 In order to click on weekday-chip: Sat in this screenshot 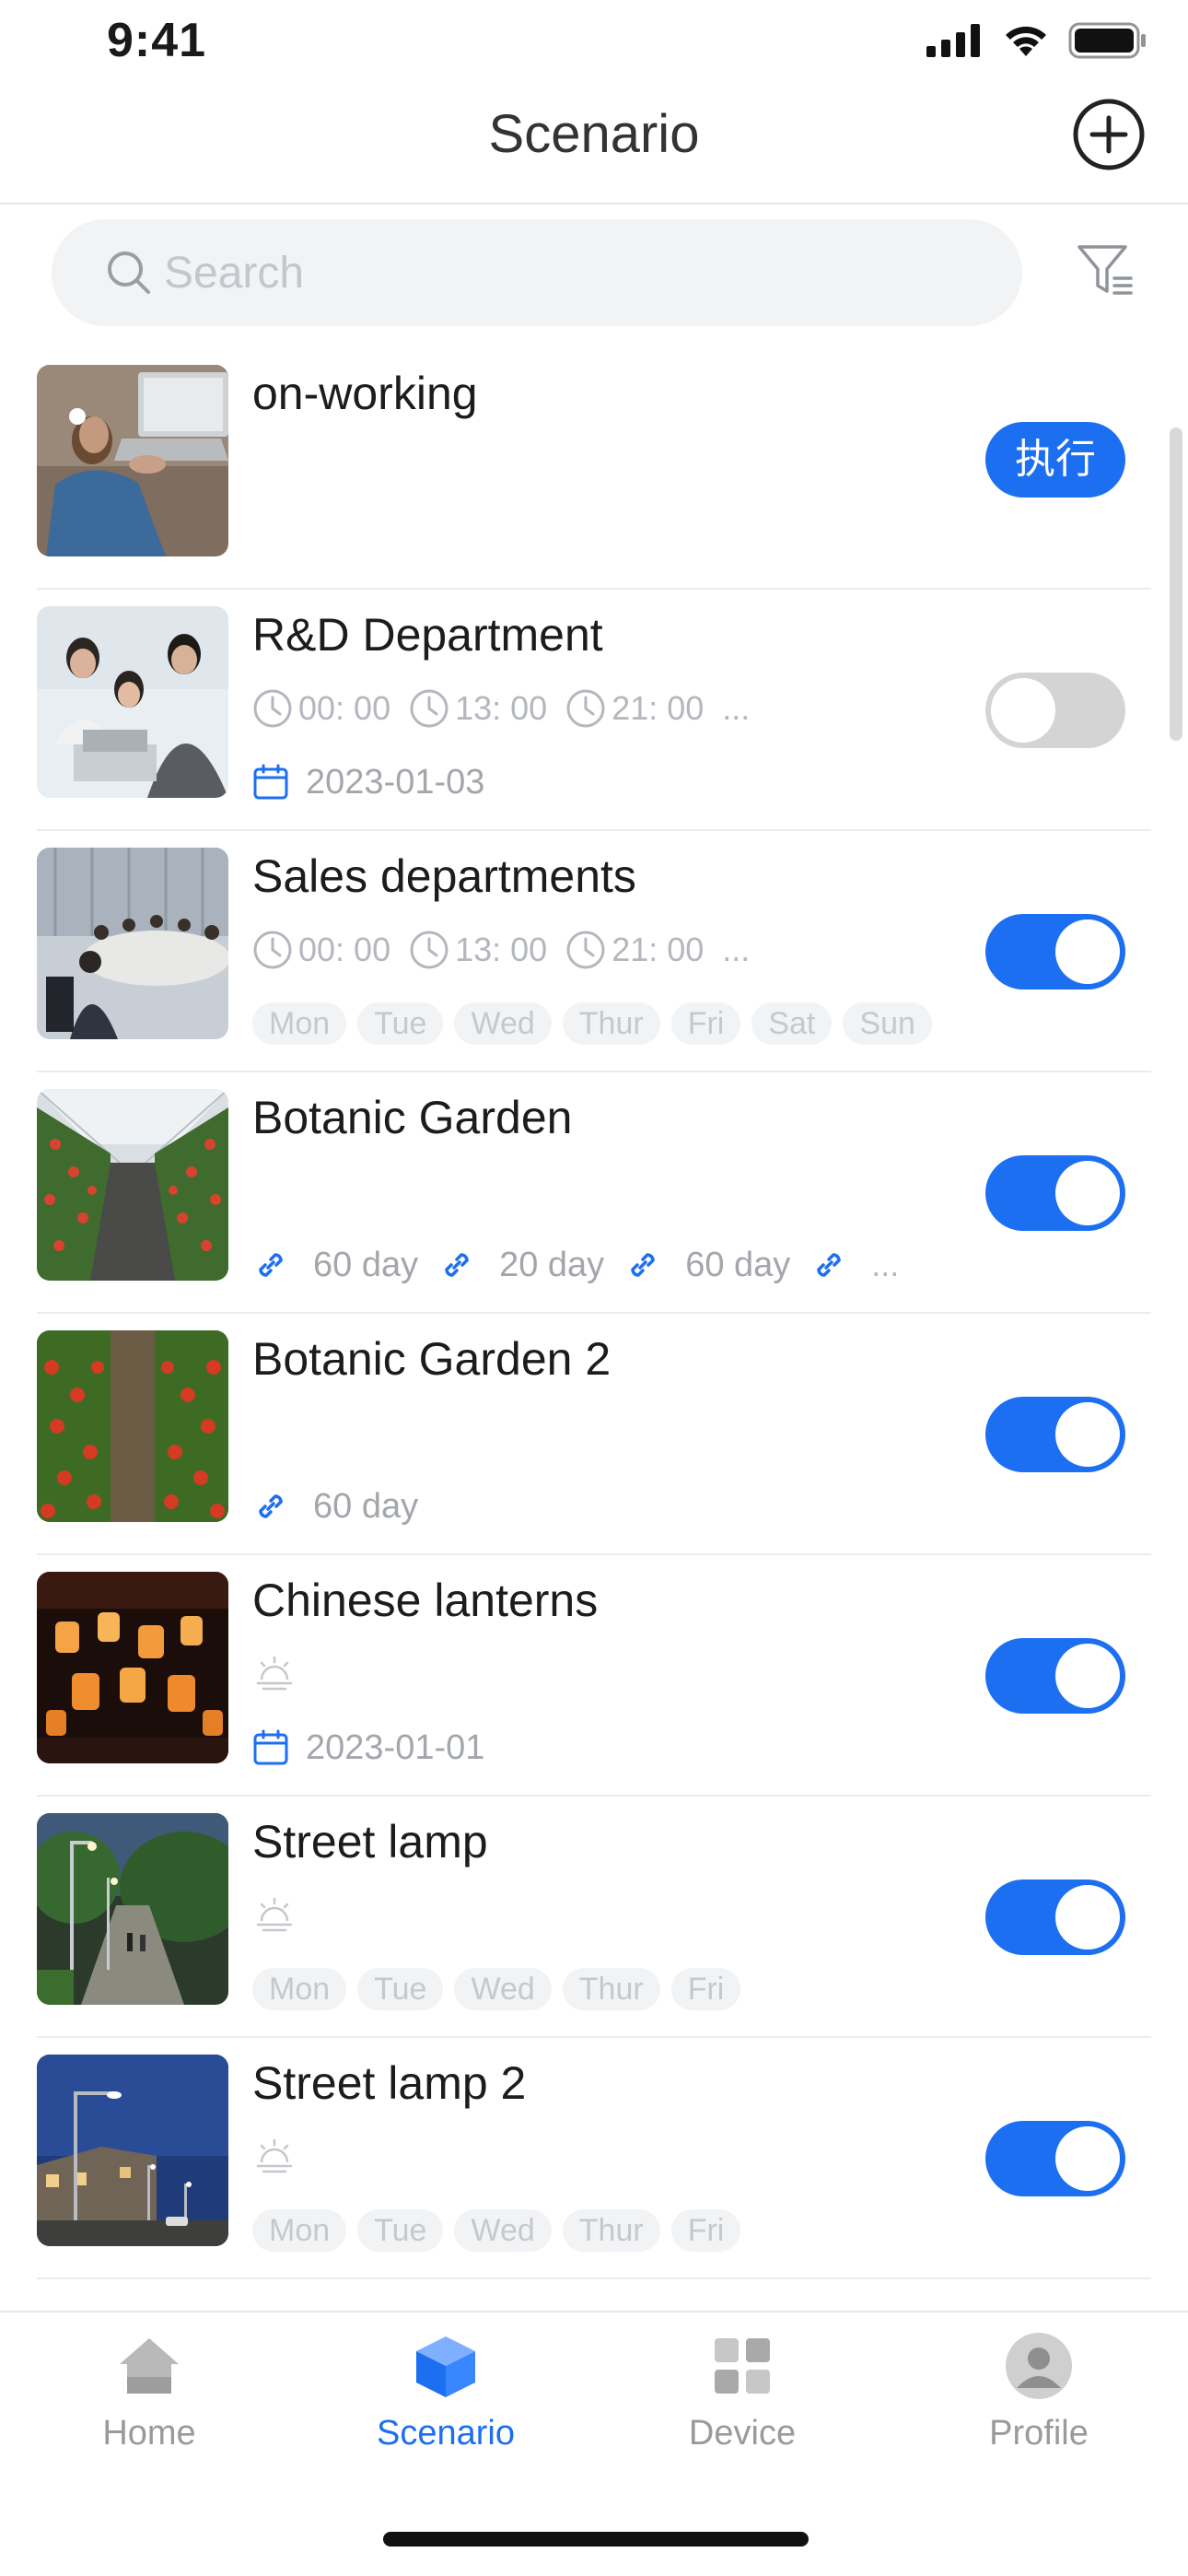, I will do `click(792, 1023)`.